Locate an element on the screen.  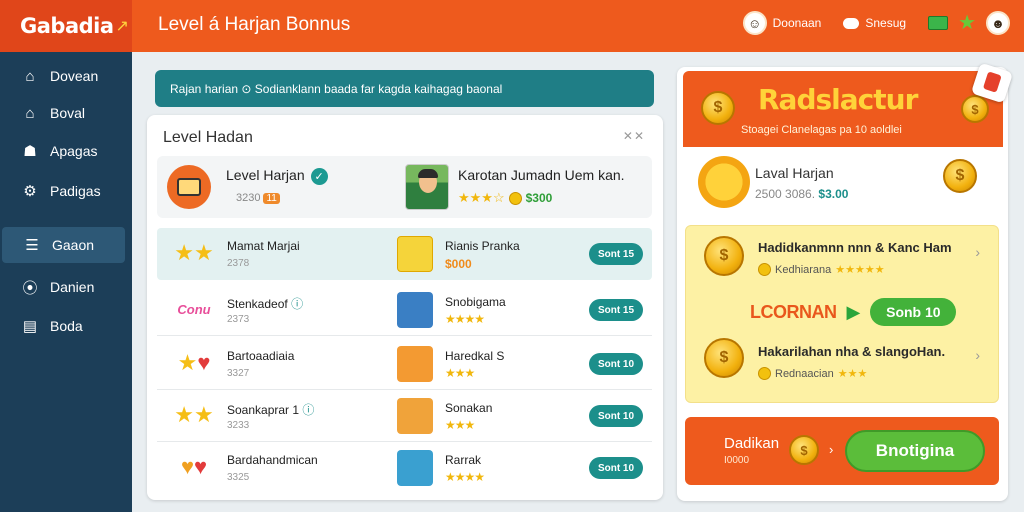
bottom-sub: I0000 is located at coordinates (737, 460).